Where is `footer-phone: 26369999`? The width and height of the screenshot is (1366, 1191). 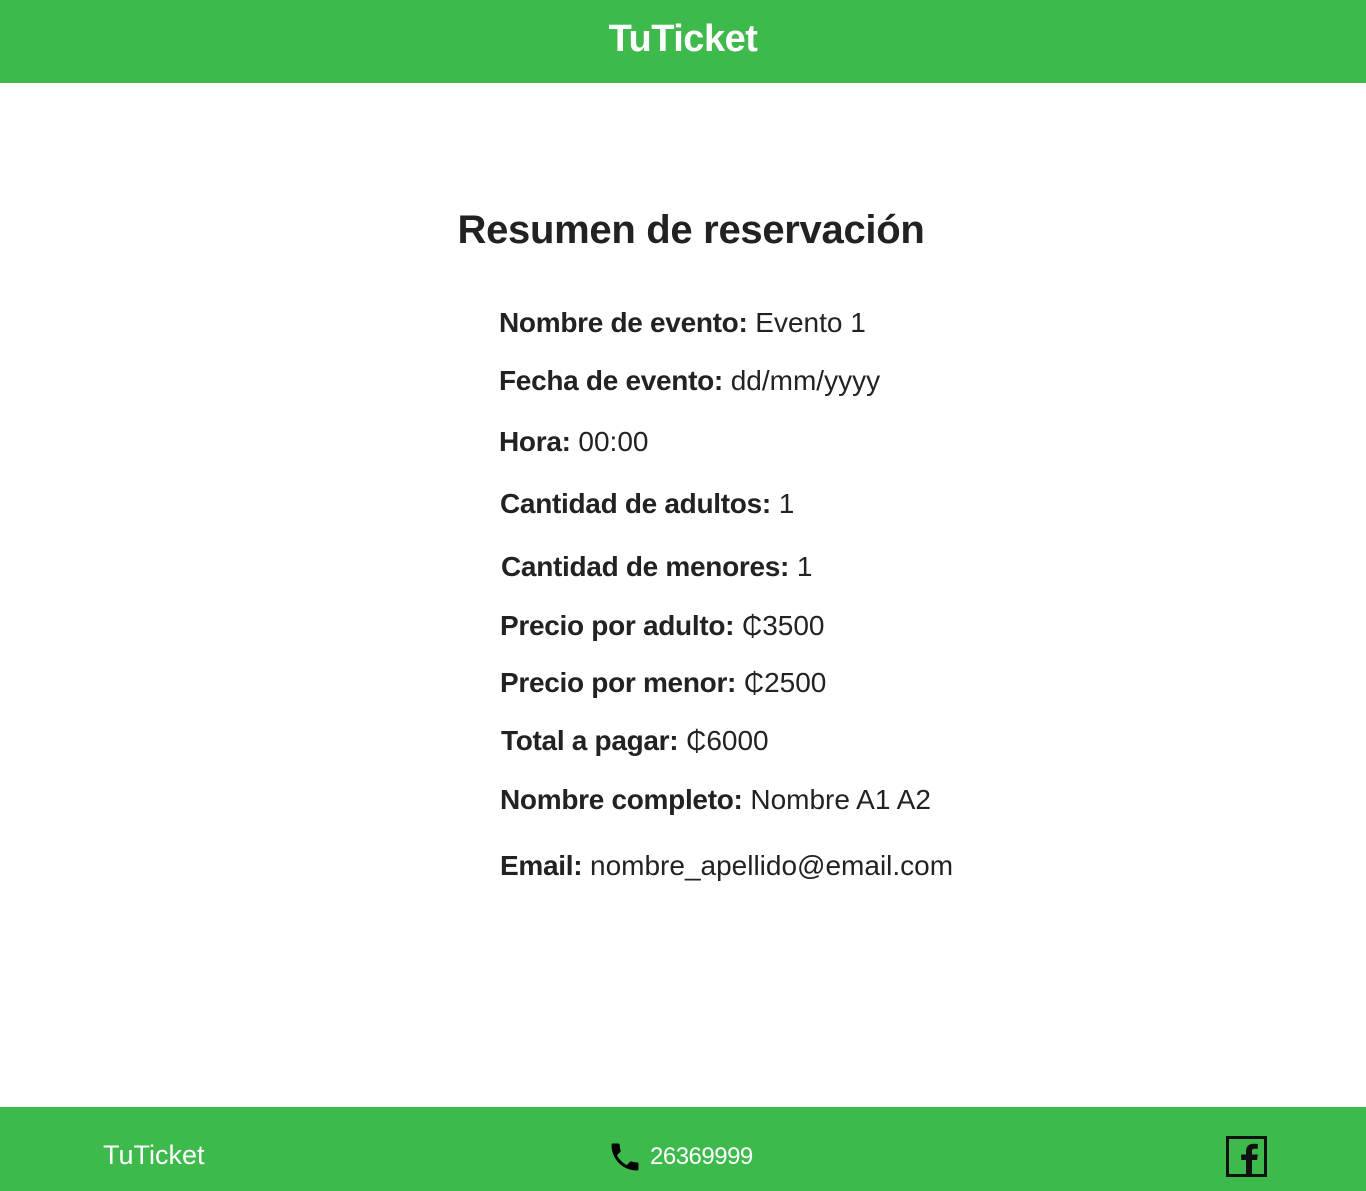
footer-phone: 26369999 is located at coordinates (680, 1157).